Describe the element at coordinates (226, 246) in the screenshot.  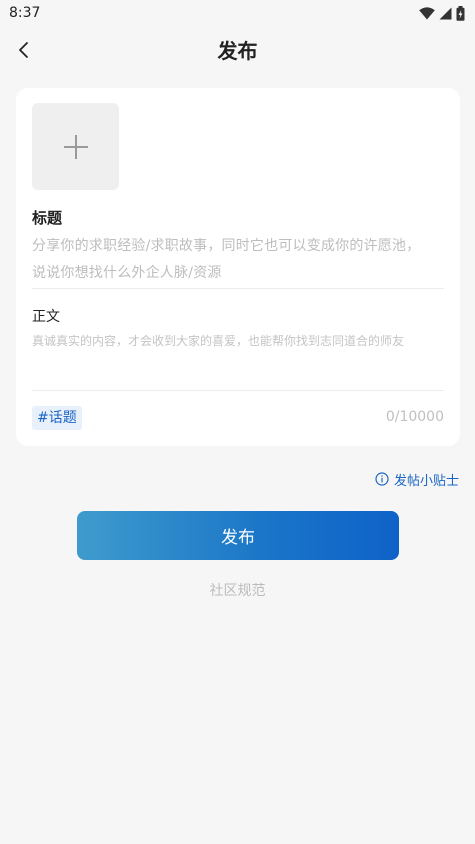
I see `title-placeholder-line-1: 分享你的求职经验/求职故事，同时它也可以变成你的许愿池，` at that location.